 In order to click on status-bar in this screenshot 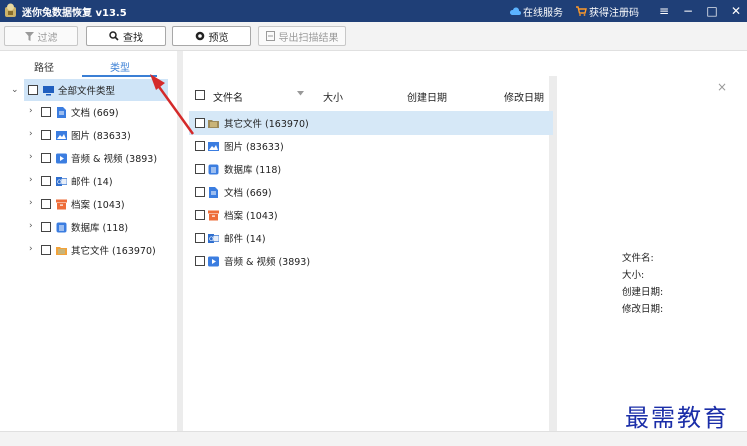, I will do `click(373, 438)`.